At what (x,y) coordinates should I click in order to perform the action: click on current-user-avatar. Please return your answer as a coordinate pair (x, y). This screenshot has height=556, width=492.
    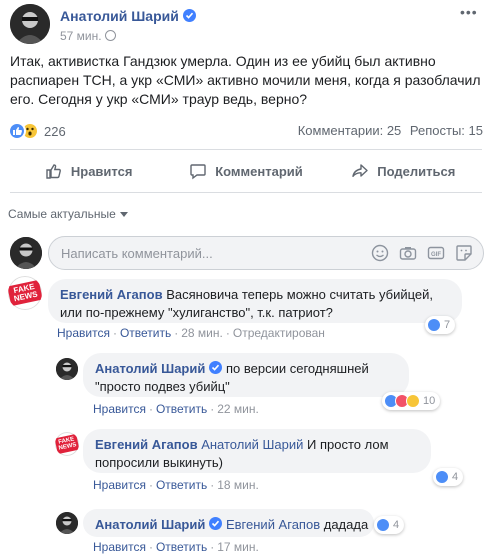
    Looking at the image, I should click on (26, 253).